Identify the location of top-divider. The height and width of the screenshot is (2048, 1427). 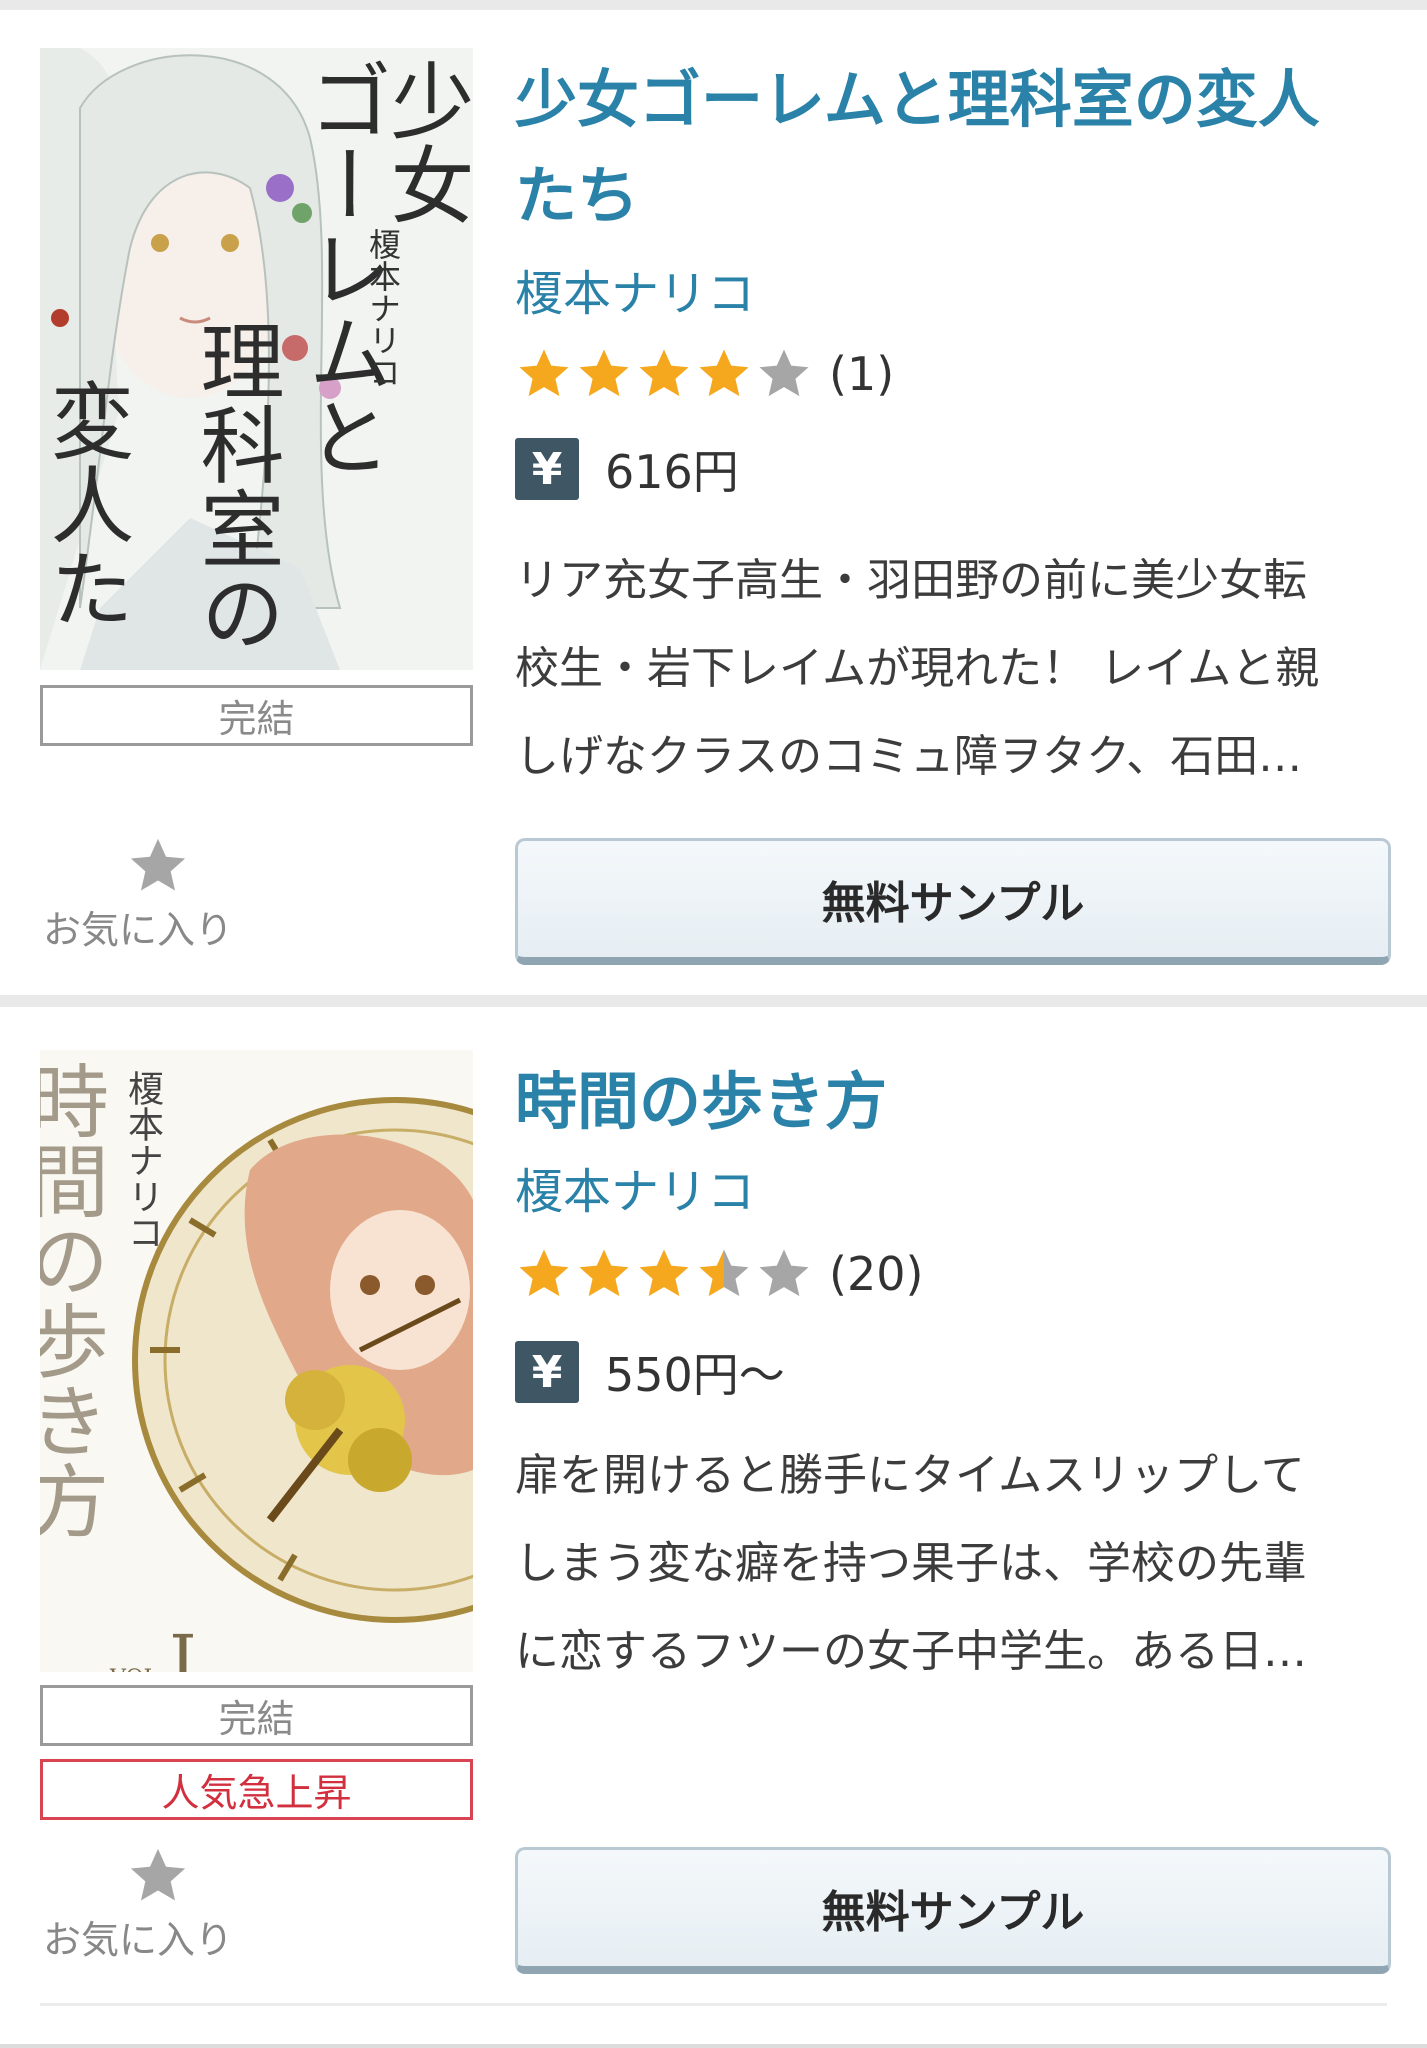
(713, 5).